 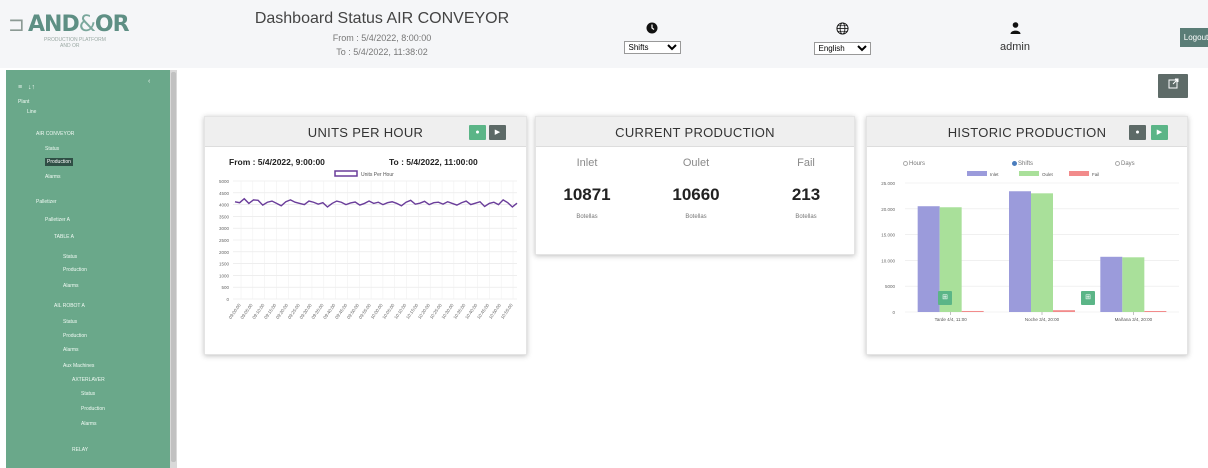 I want to click on y-tick-label: 4500, so click(x=224, y=193).